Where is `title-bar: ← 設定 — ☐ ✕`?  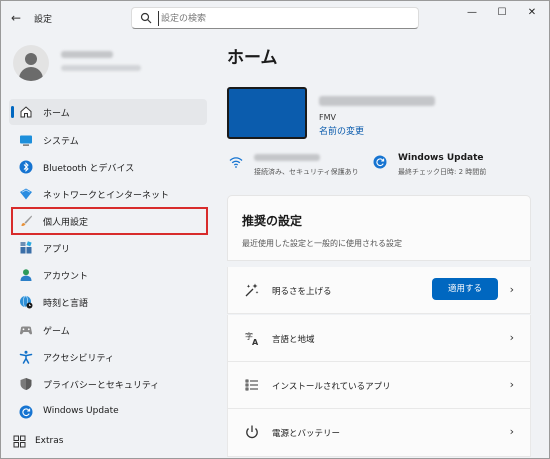
title-bar: ← 設定 — ☐ ✕ is located at coordinates (275, 18).